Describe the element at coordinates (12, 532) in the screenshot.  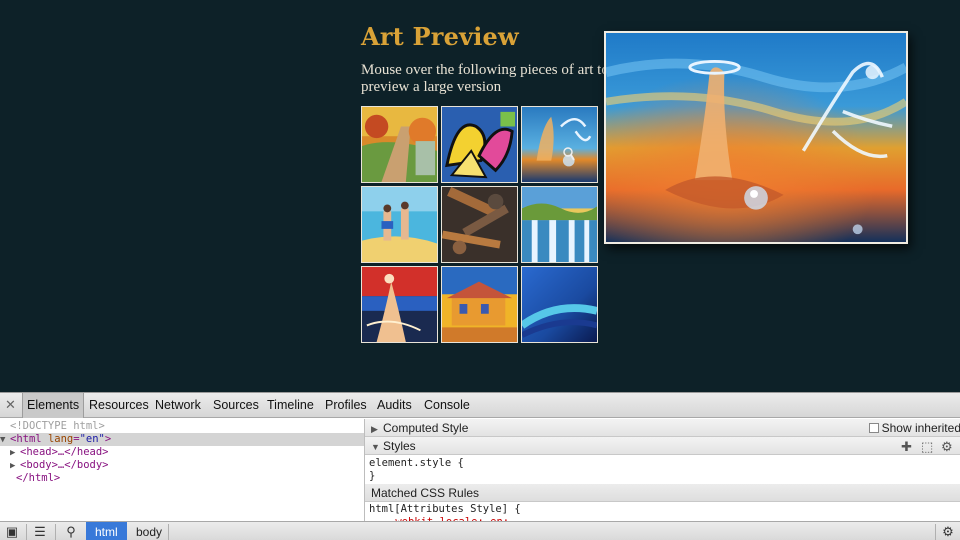
I see `dock-icon: ▣` at that location.